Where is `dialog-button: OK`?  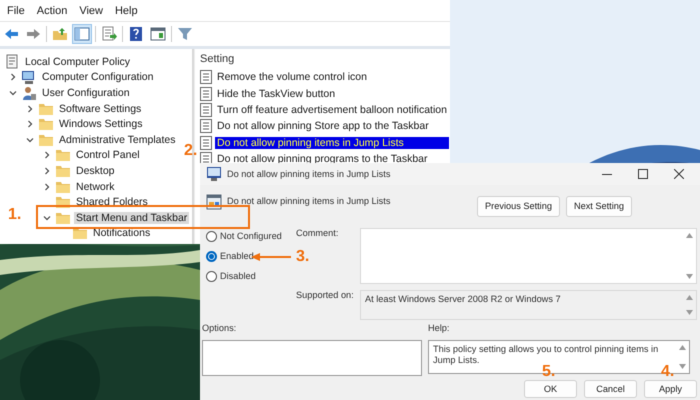
dialog-button: OK is located at coordinates (550, 389).